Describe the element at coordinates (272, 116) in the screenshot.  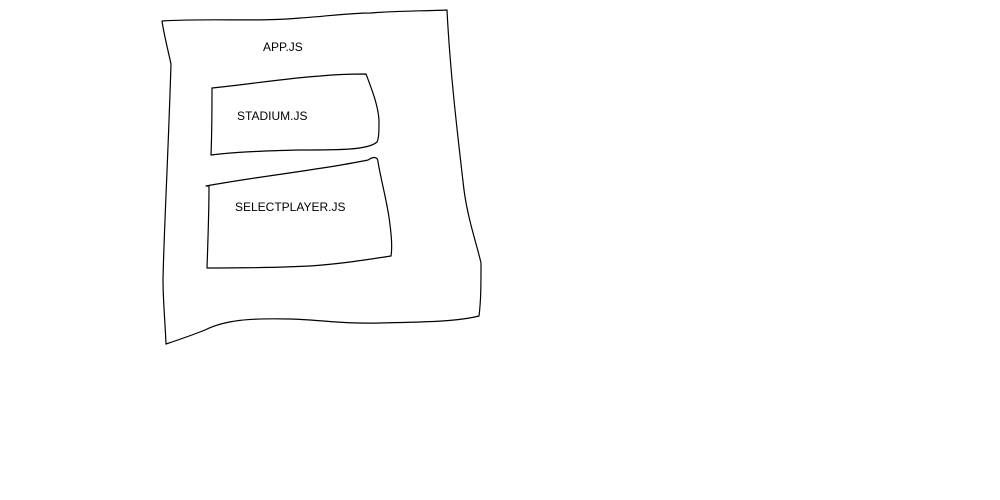
I see `stadium-js-label: STADIUM.JS` at that location.